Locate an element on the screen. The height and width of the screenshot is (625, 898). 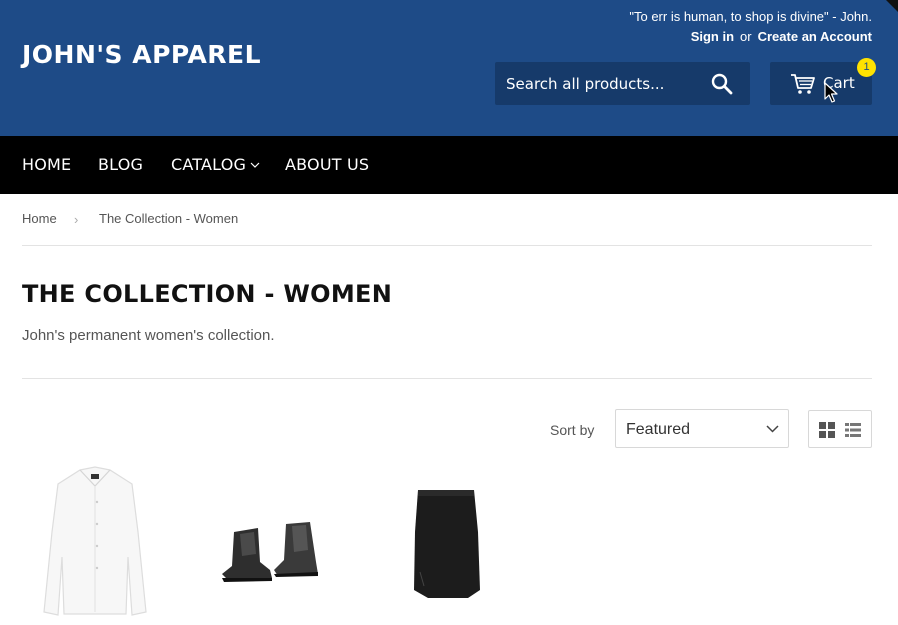
create-account-link: Create an Account is located at coordinates (815, 36).